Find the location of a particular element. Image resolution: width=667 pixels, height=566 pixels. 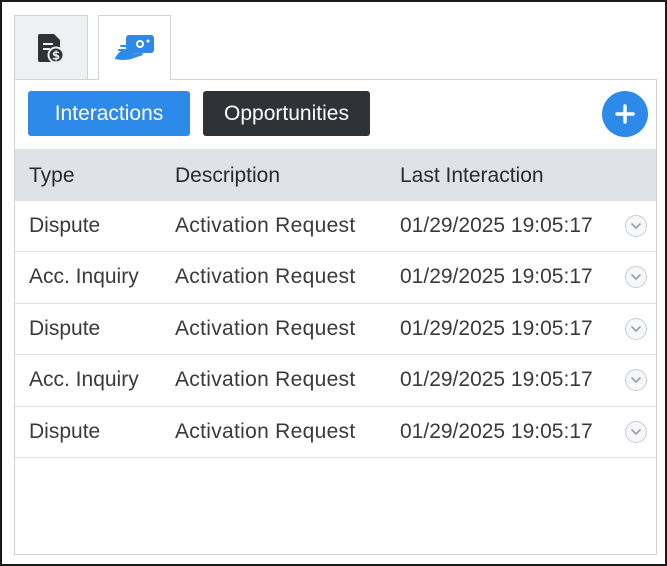

column-header-description: Description is located at coordinates (227, 175).